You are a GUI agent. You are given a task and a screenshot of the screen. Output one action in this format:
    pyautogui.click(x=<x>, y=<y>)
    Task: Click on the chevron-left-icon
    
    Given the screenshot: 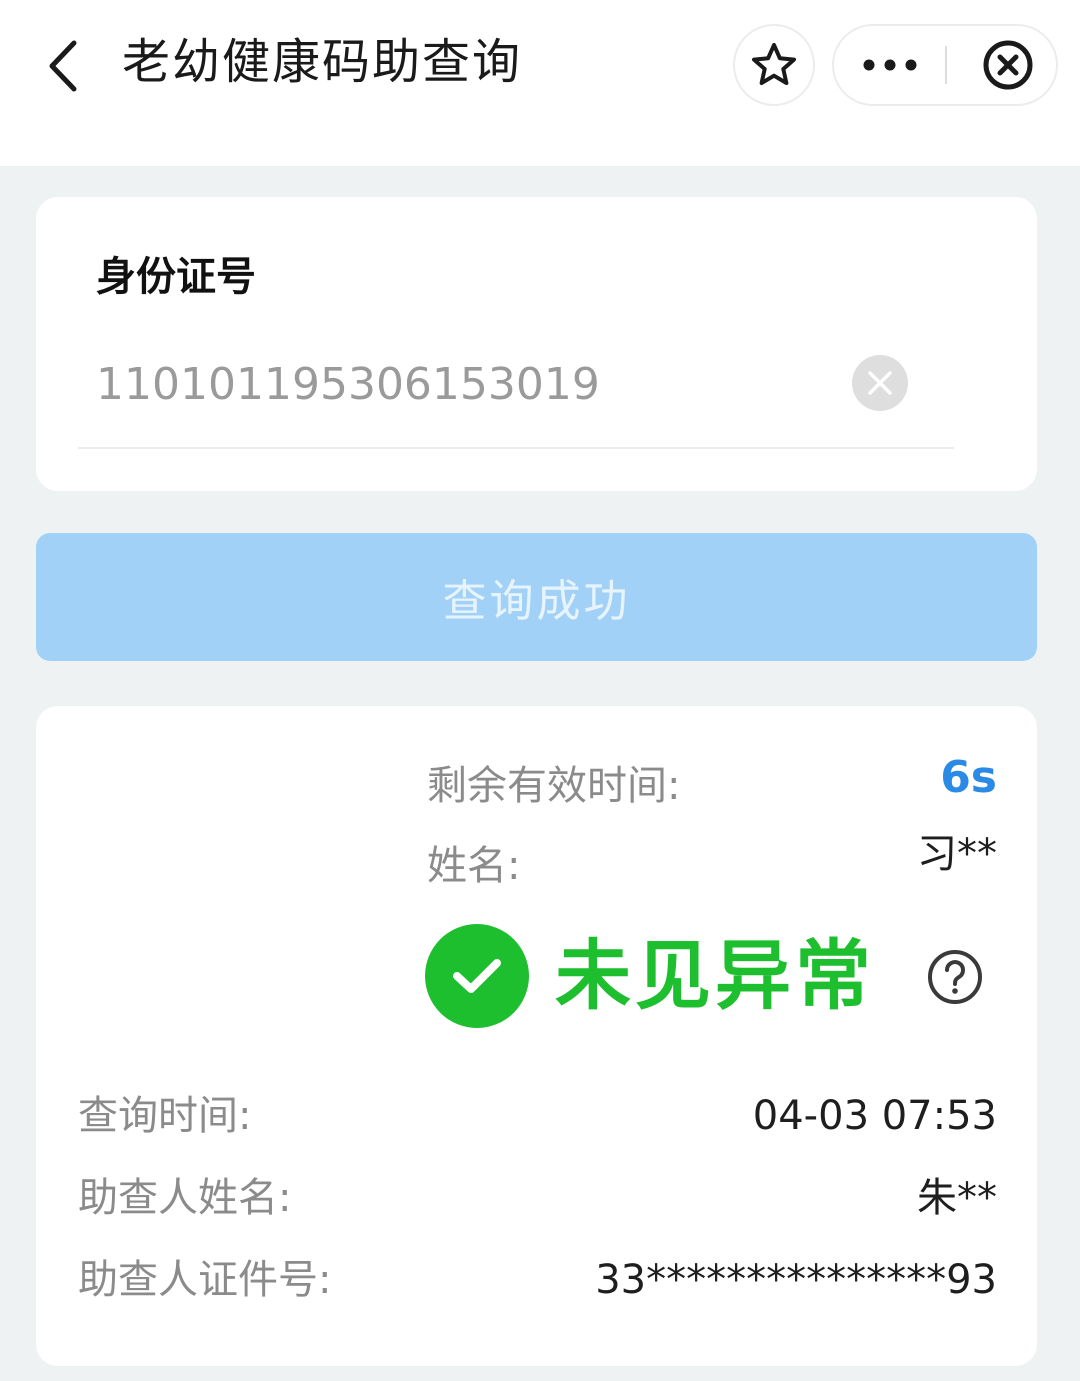 What is the action you would take?
    pyautogui.click(x=63, y=66)
    